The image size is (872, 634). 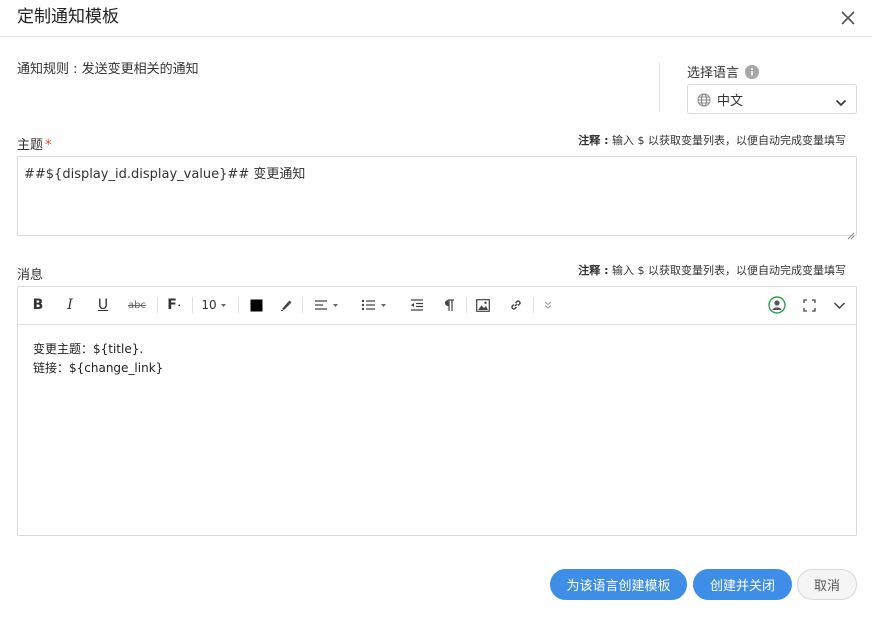 I want to click on paragraph-icon, so click(x=449, y=304).